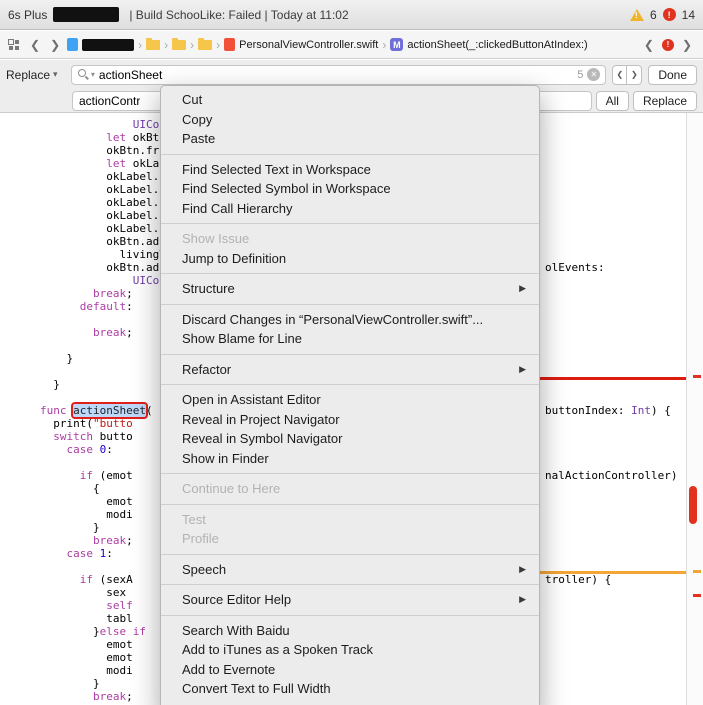 The image size is (703, 705). Describe the element at coordinates (350, 189) in the screenshot. I see `menu-item-find-selected-symbol-in-workspace: Find Selected Symbol in Workspace` at that location.